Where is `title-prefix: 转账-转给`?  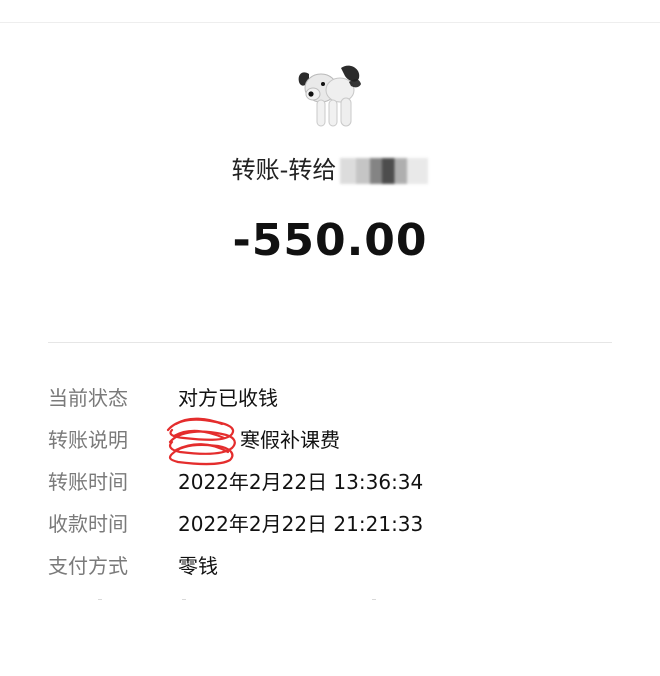 title-prefix: 转账-转给 is located at coordinates (284, 170).